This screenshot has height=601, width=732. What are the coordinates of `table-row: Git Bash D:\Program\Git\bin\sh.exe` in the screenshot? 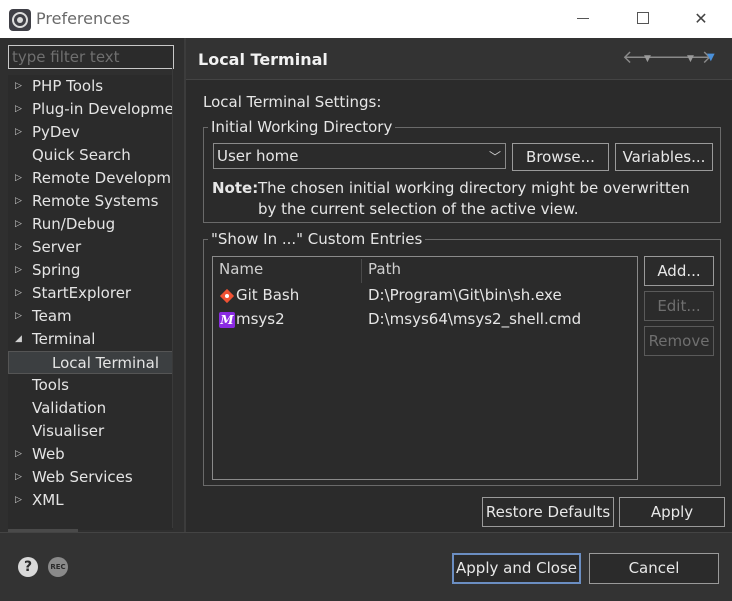 It's located at (426, 296).